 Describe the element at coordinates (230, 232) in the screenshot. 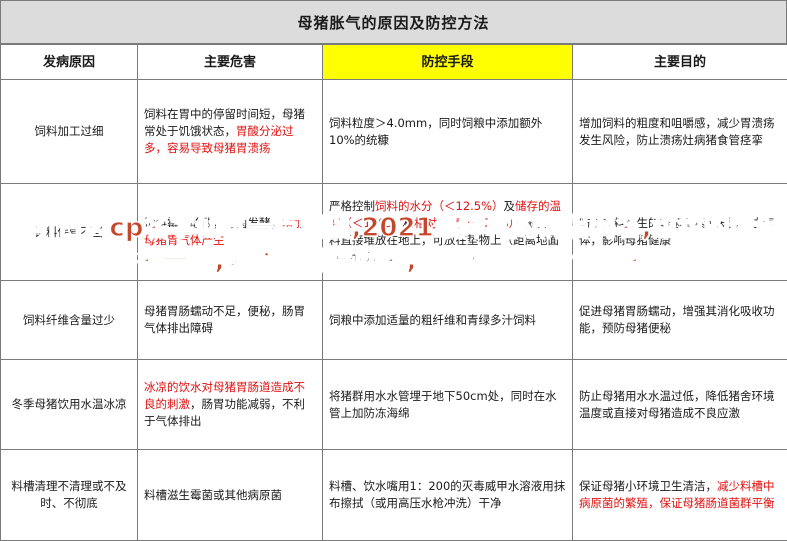

I see `harm-cell: 饲料霉变酸败，霉菌发酵，增加母猪胃气体产生` at that location.